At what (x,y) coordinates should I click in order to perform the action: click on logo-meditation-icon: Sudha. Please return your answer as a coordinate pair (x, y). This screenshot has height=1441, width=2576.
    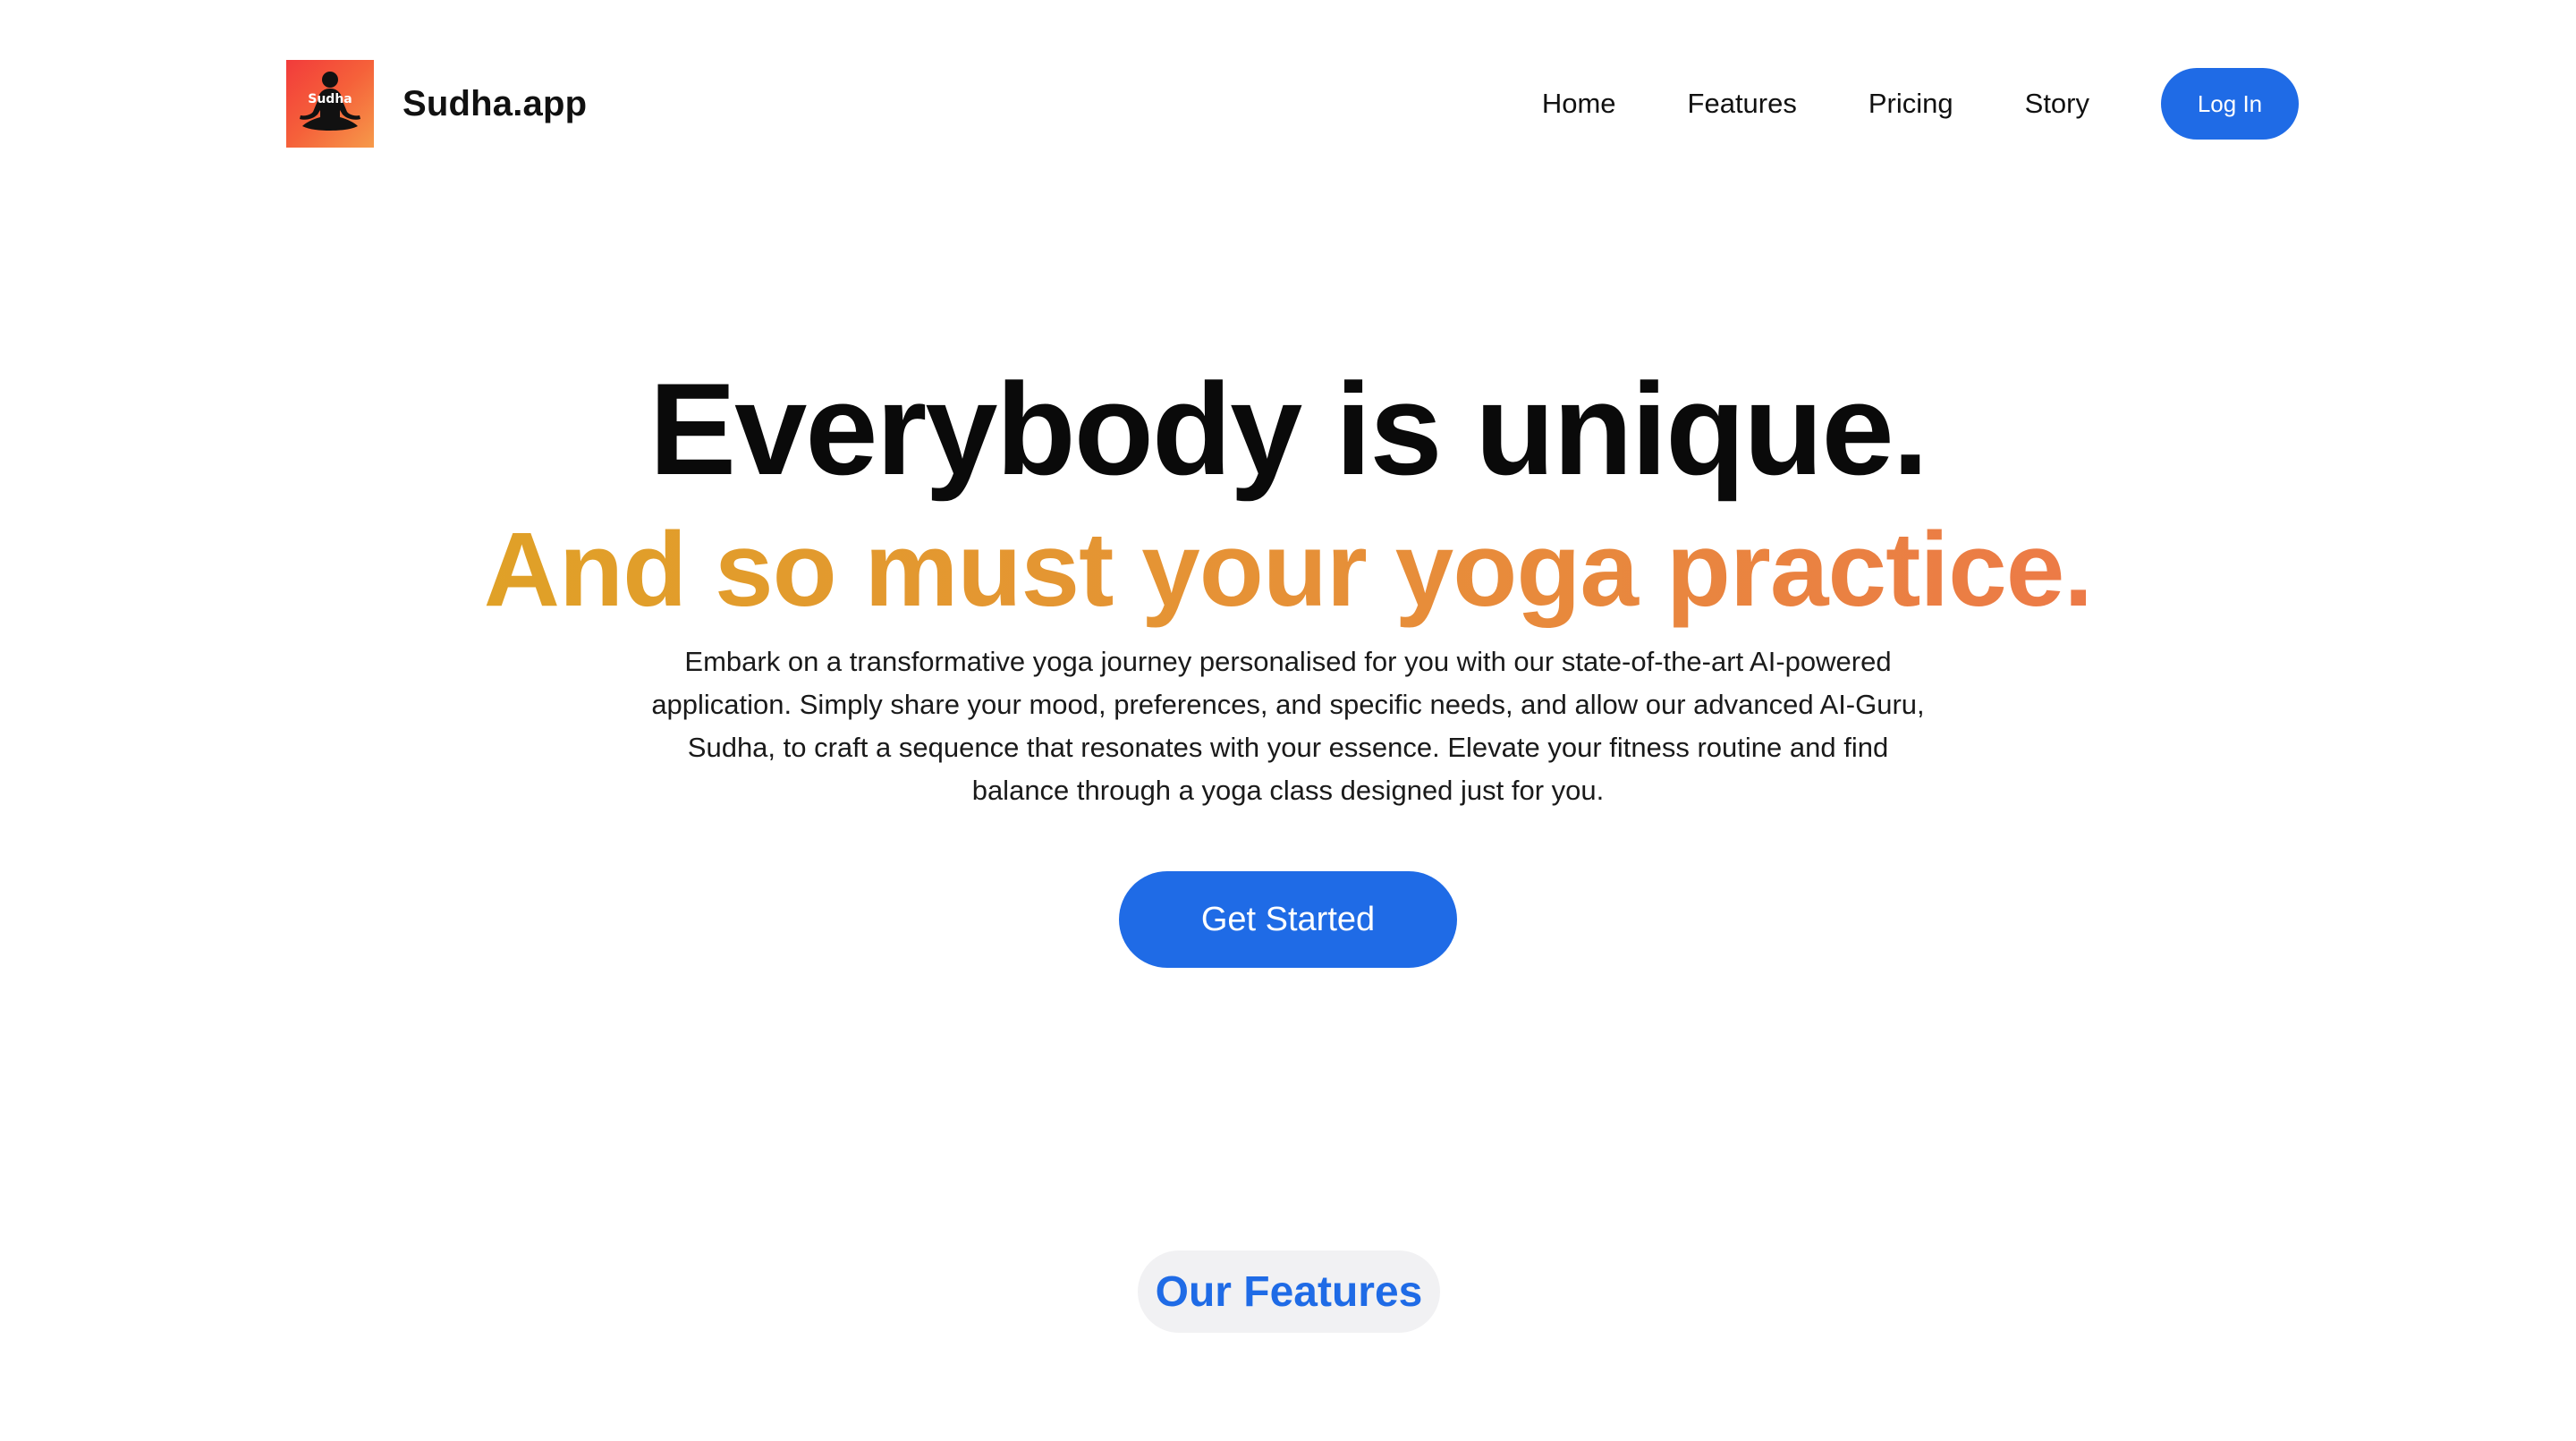
    Looking at the image, I should click on (330, 104).